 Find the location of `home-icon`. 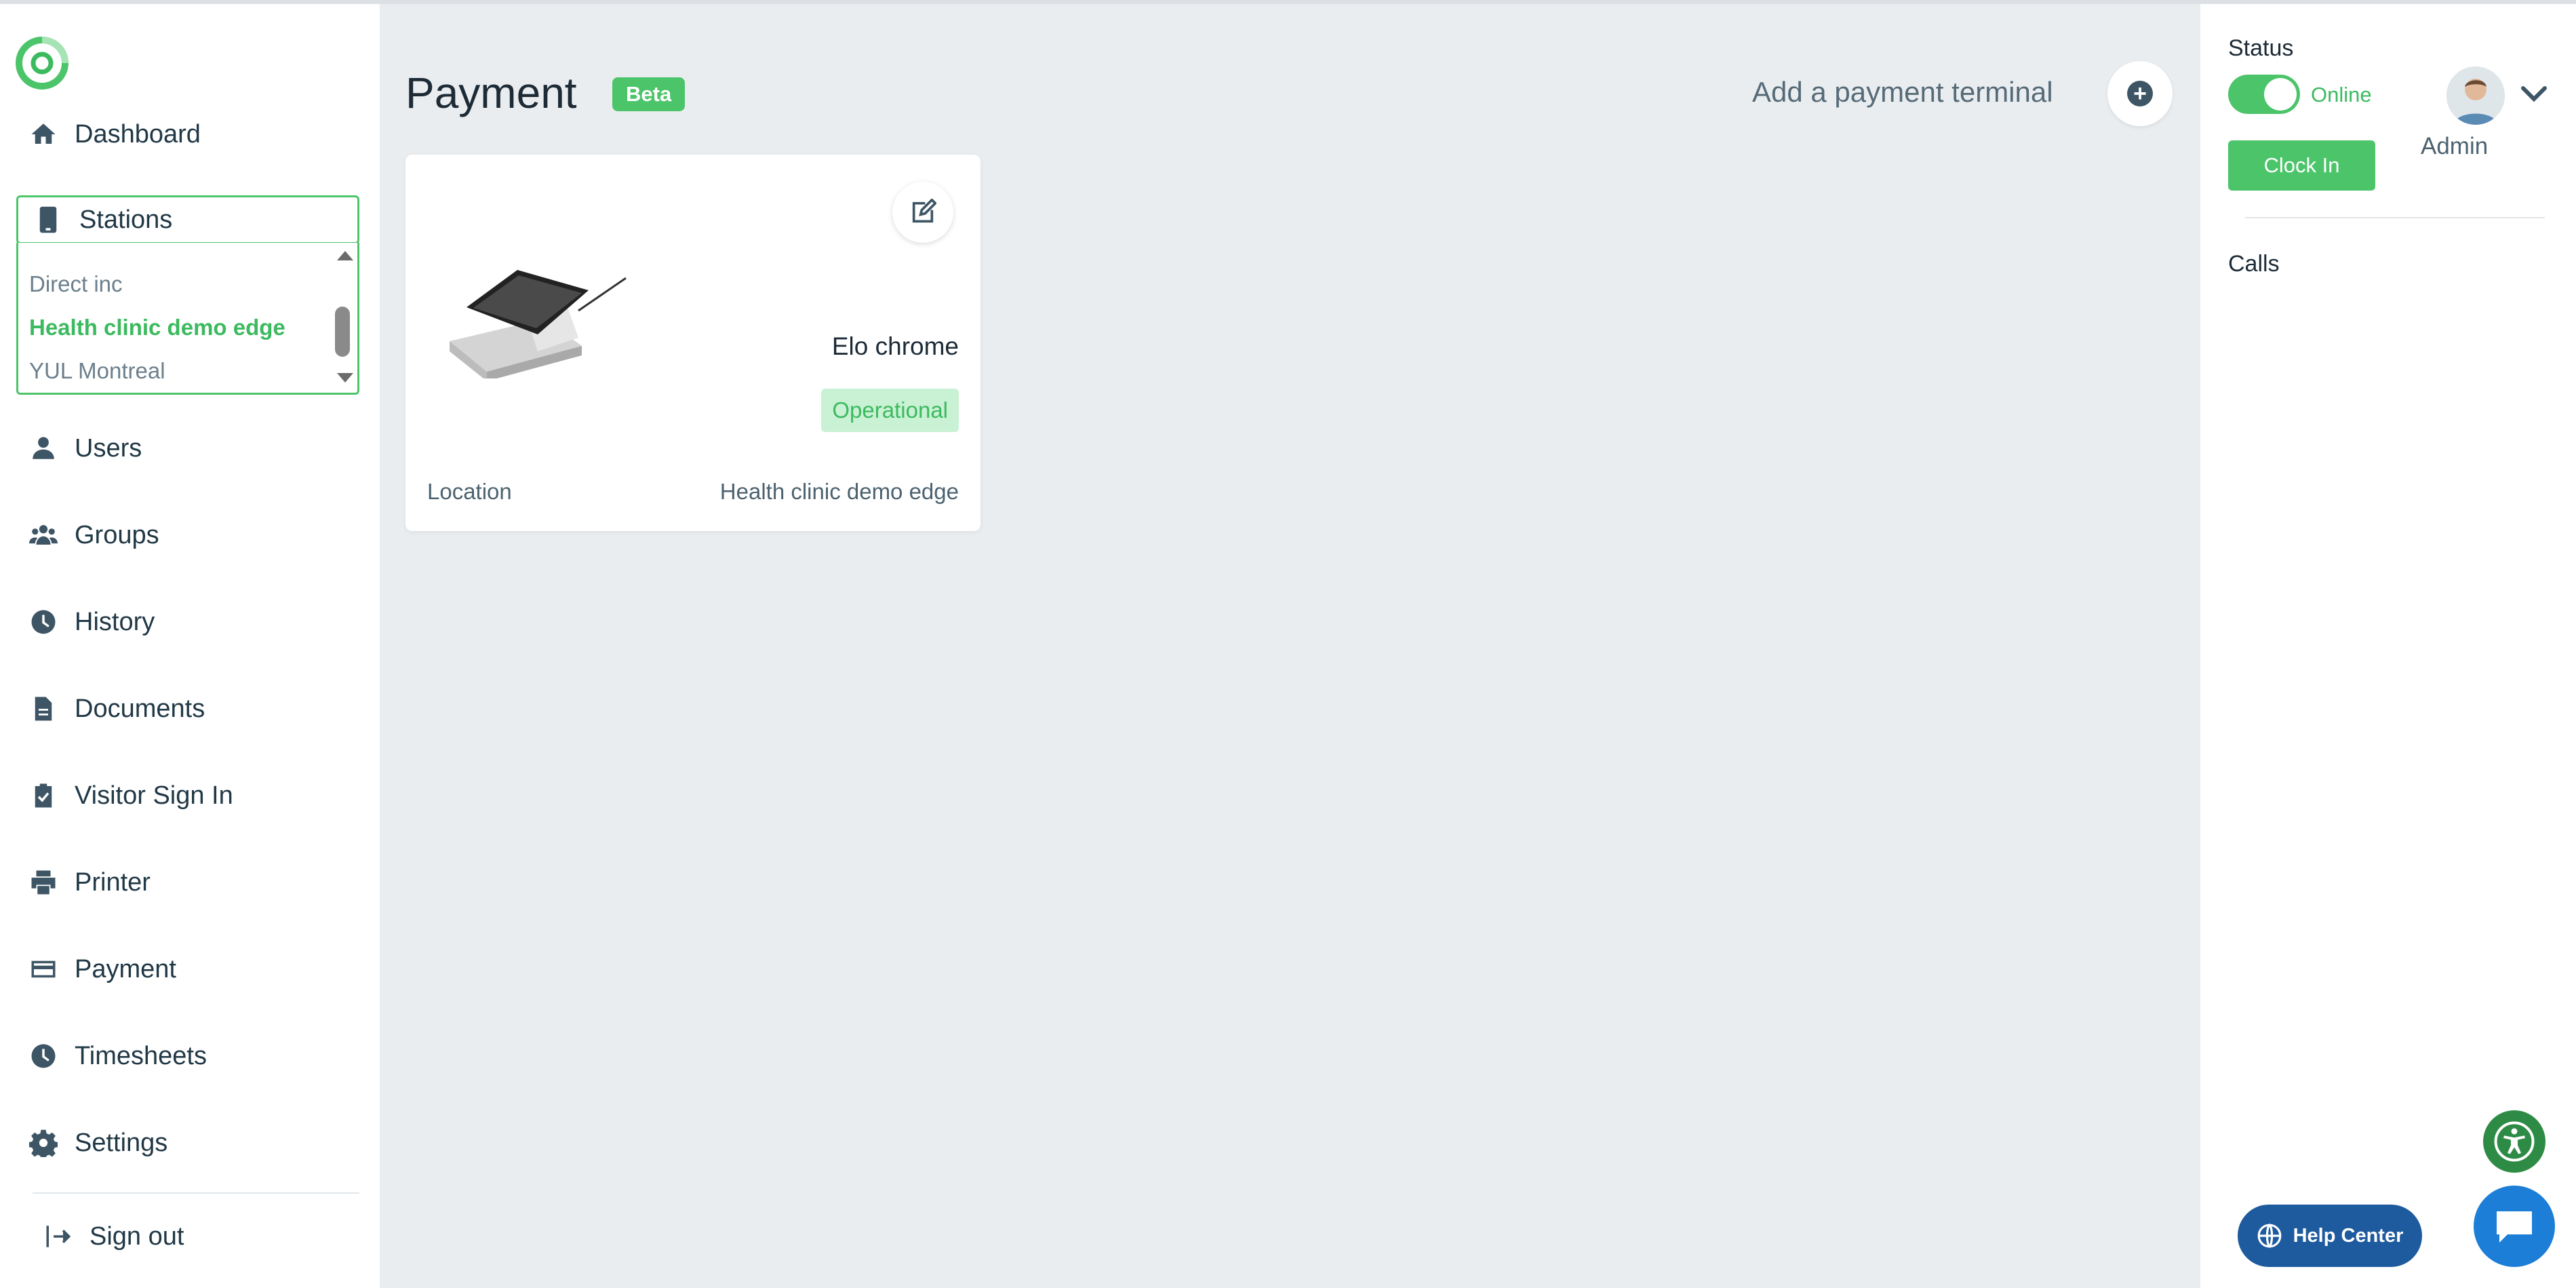

home-icon is located at coordinates (43, 134).